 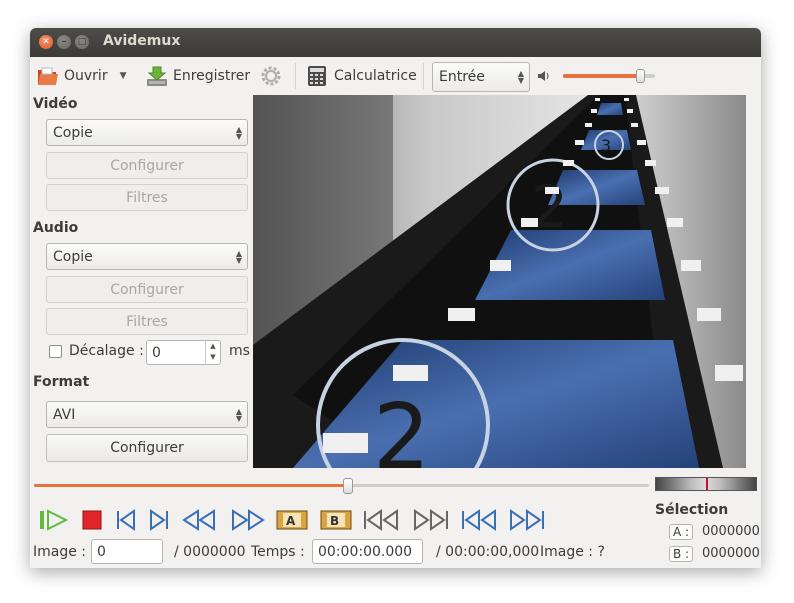 I want to click on seek-handle, so click(x=347, y=486).